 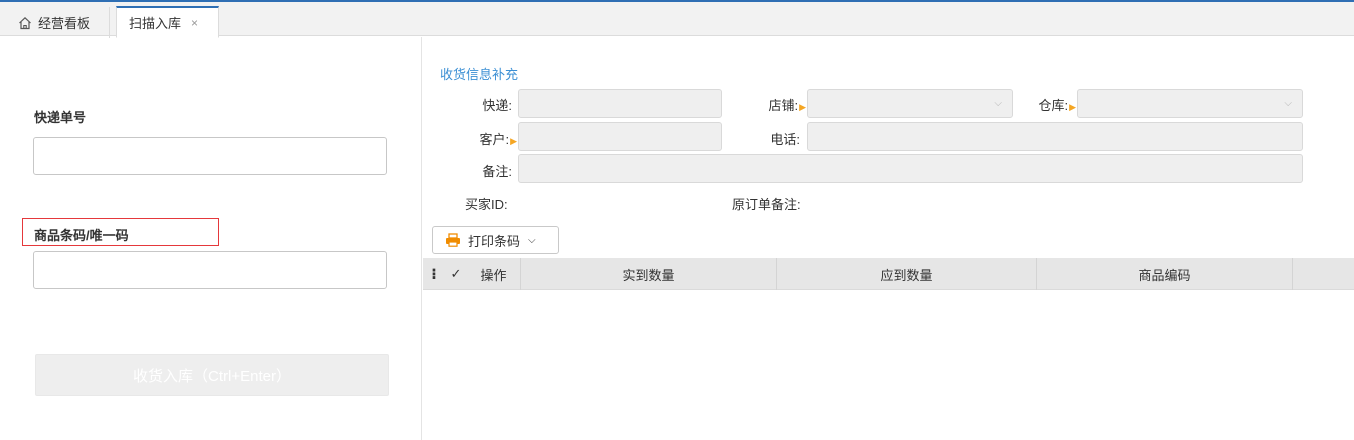 I want to click on column-header-product-code: 商品编码, so click(x=1165, y=274).